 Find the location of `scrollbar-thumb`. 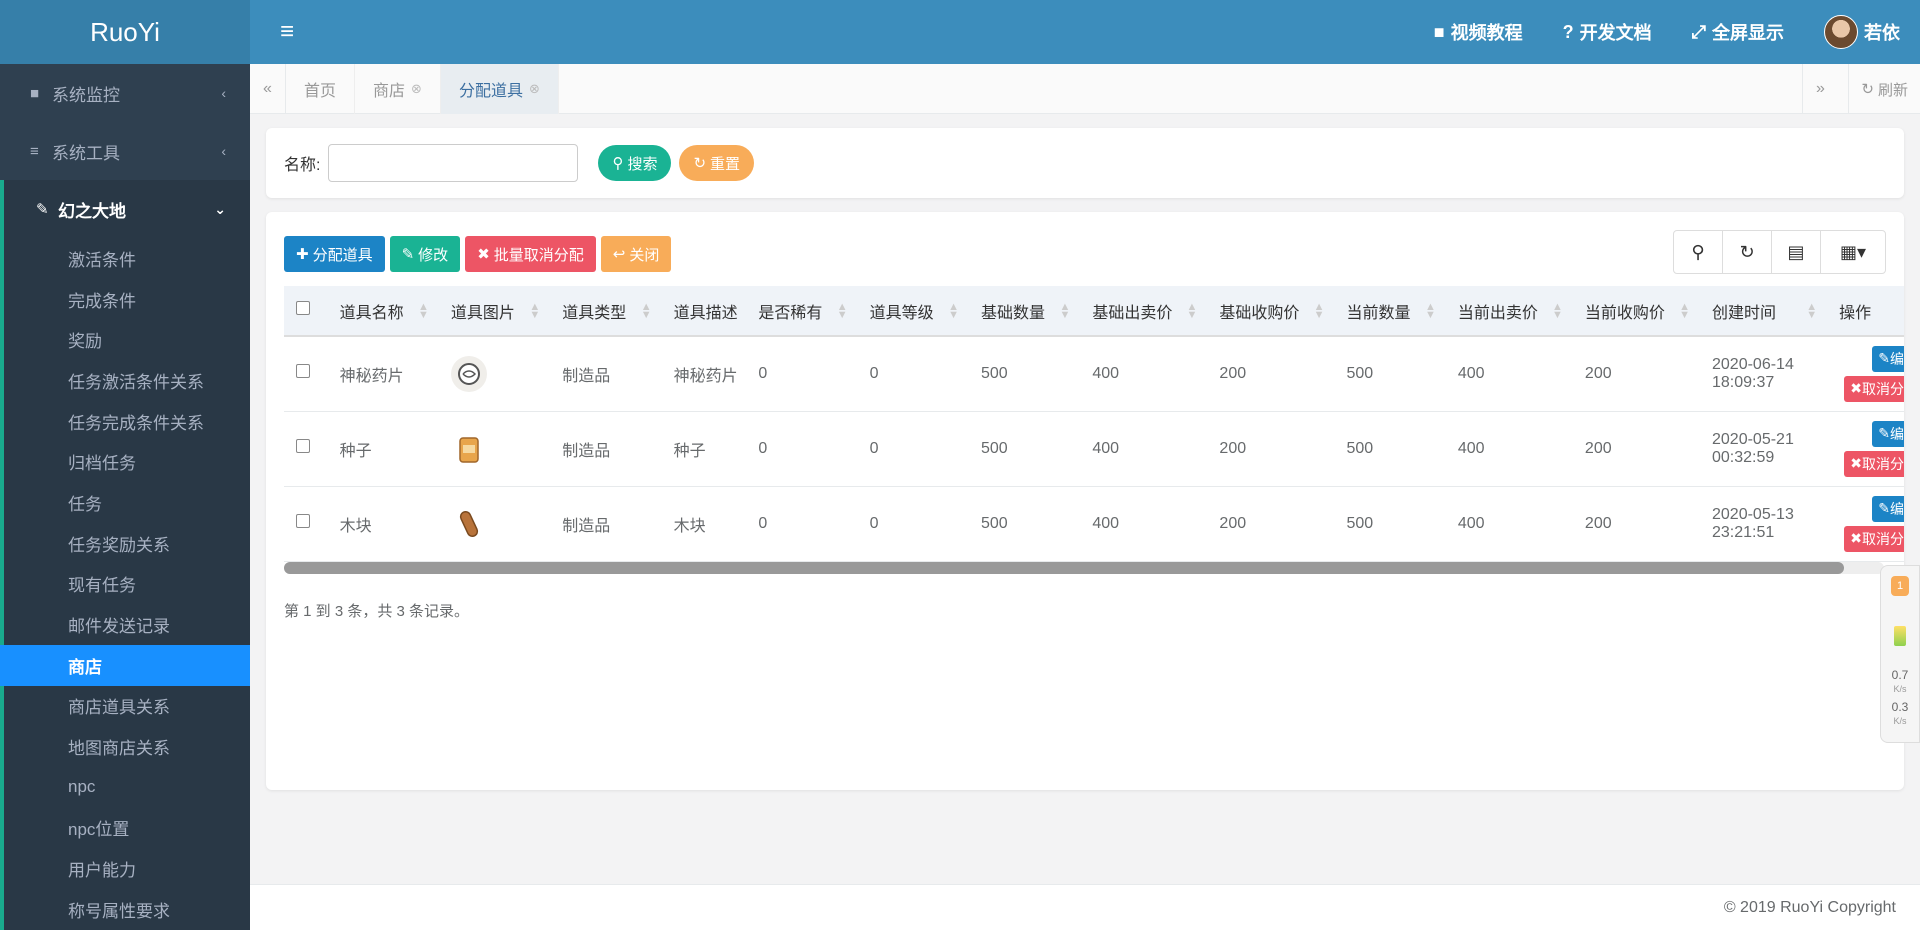

scrollbar-thumb is located at coordinates (1064, 568).